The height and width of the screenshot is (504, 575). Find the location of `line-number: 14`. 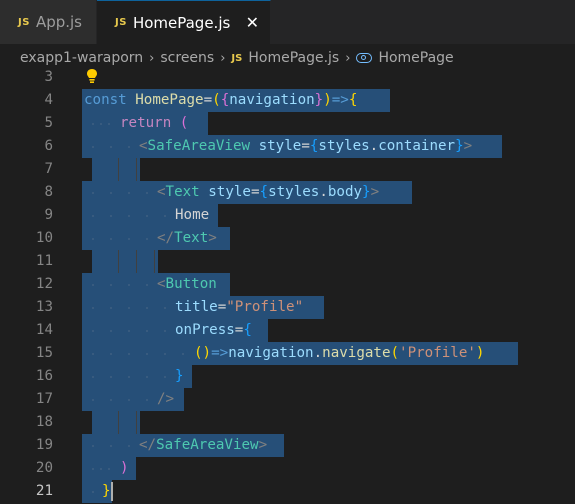

line-number: 14 is located at coordinates (44, 330).